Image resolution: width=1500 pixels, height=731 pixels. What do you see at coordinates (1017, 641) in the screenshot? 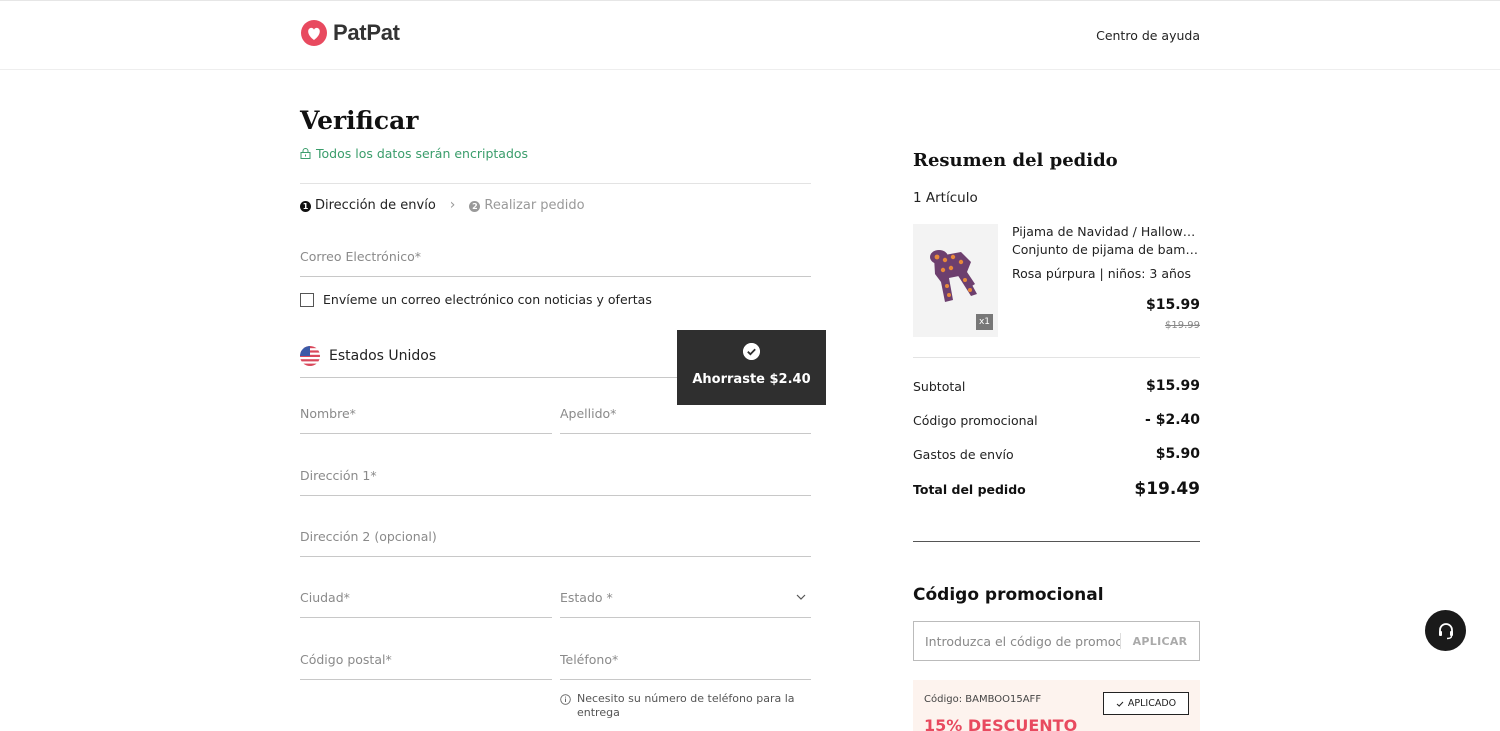
I see `promo-code-input` at bounding box center [1017, 641].